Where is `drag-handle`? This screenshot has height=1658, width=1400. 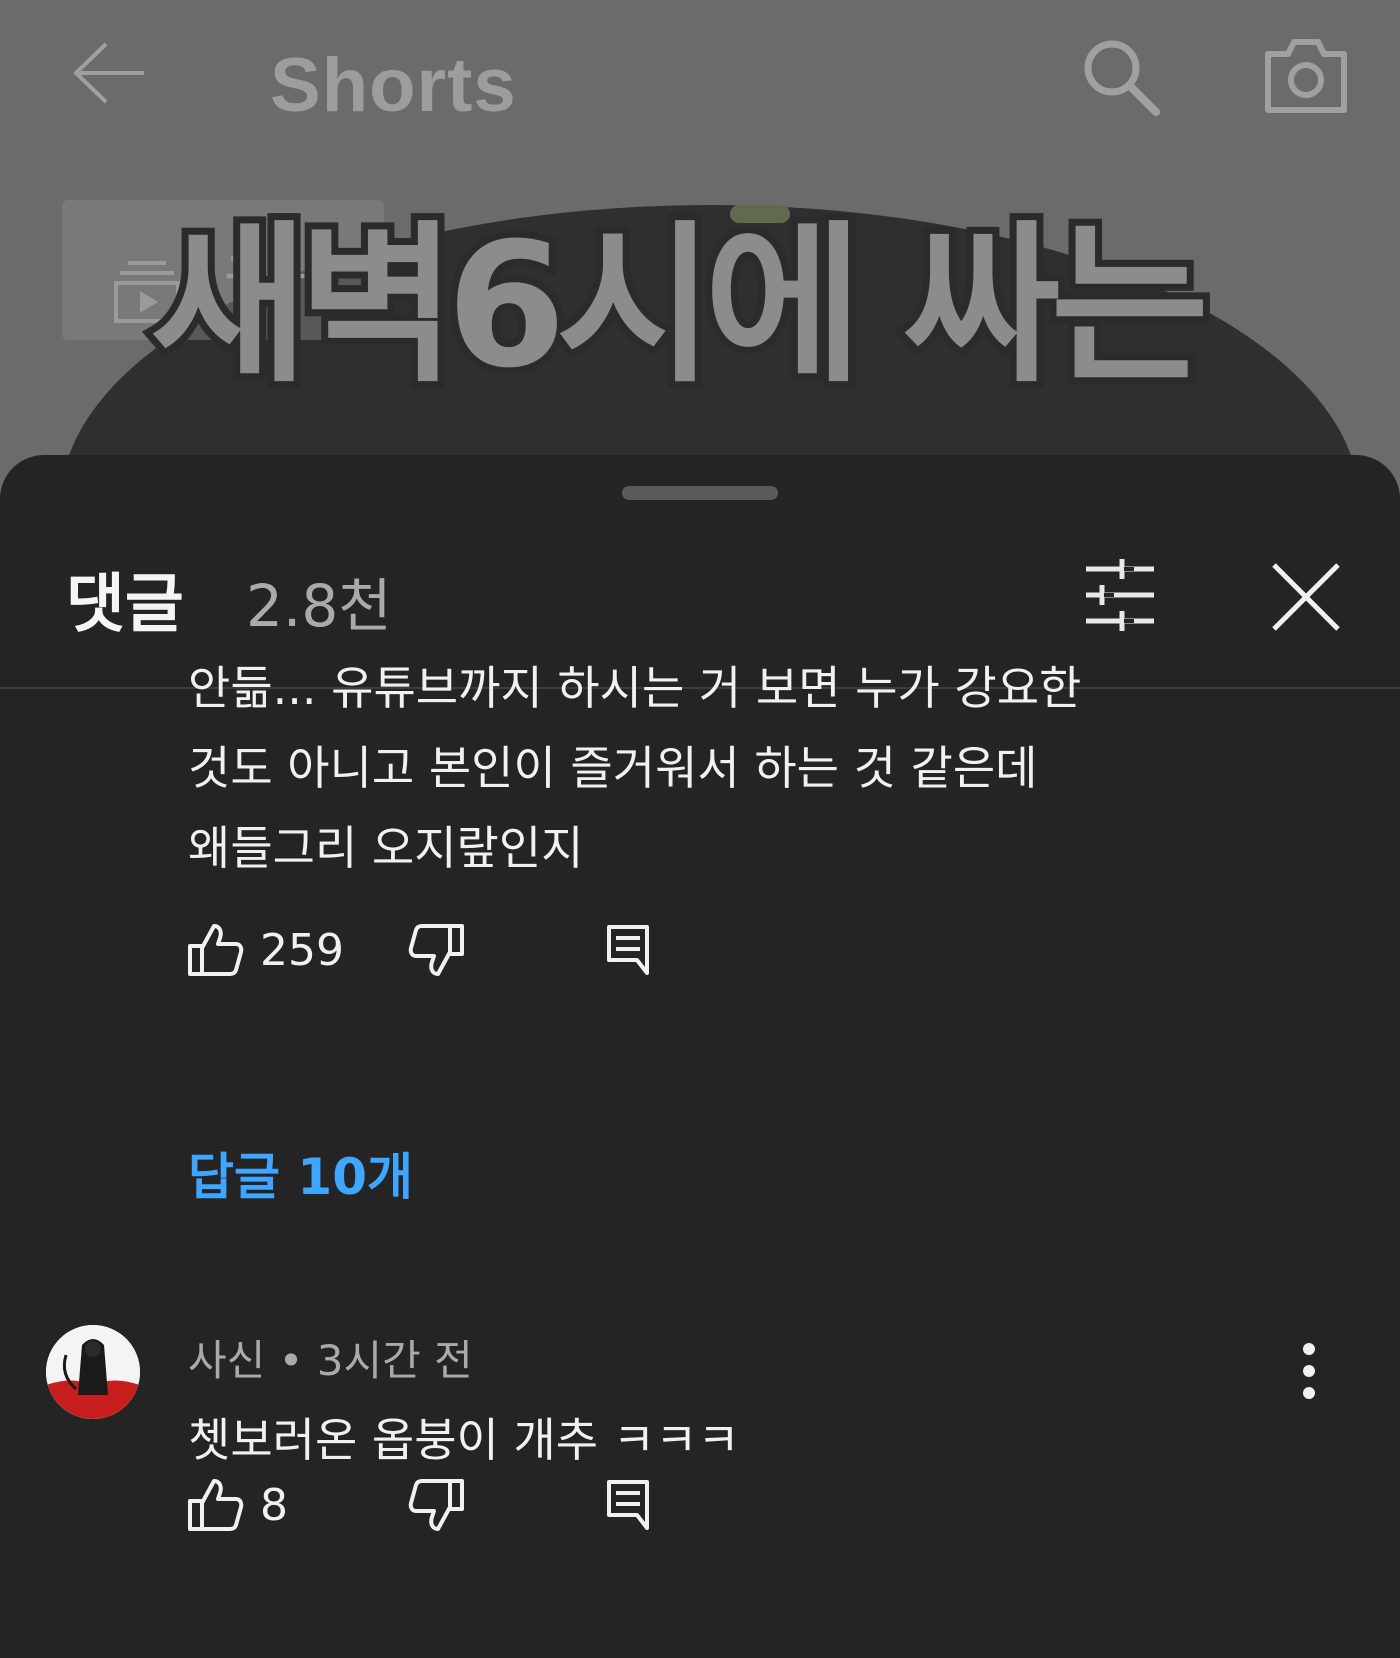
drag-handle is located at coordinates (700, 493).